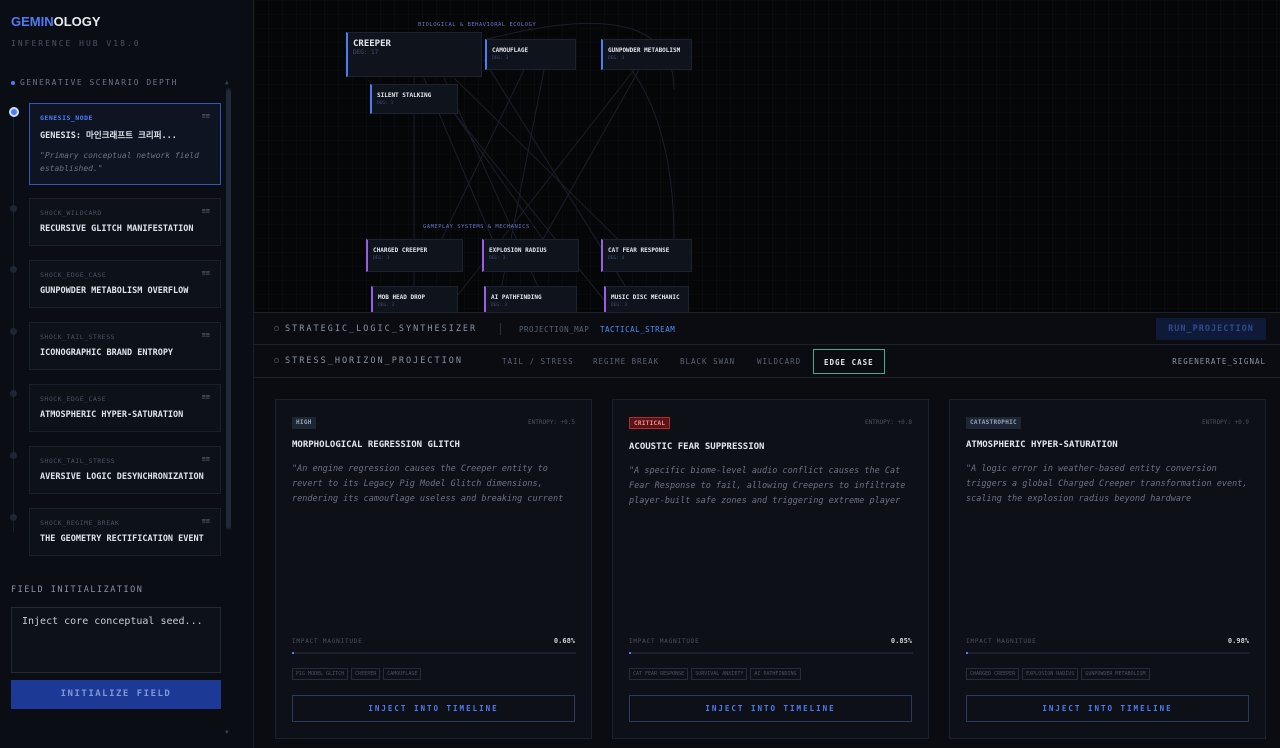 This screenshot has height=748, width=1280. Describe the element at coordinates (626, 361) in the screenshot. I see `filter-regime-break: REGIME BREAK` at that location.